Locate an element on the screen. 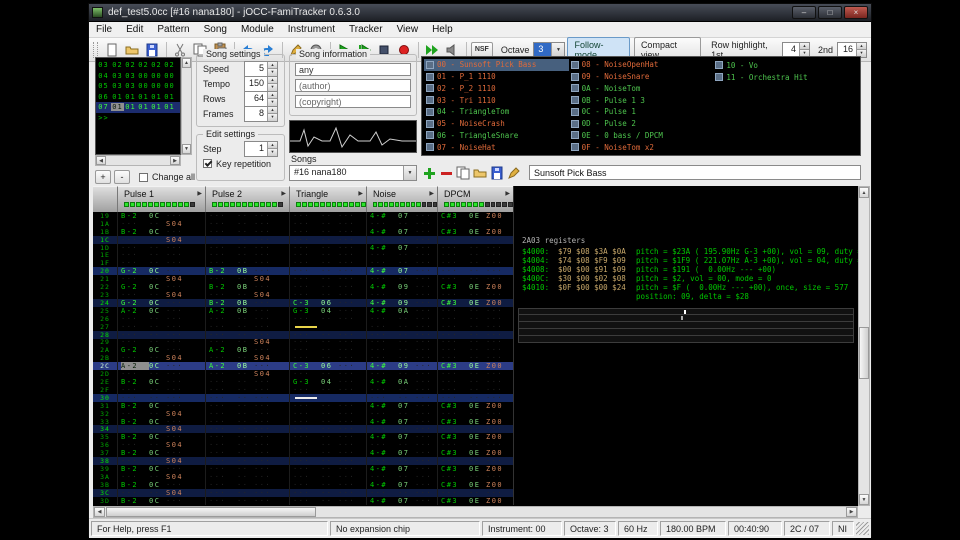  menu-tracker: Tracker is located at coordinates (366, 29).